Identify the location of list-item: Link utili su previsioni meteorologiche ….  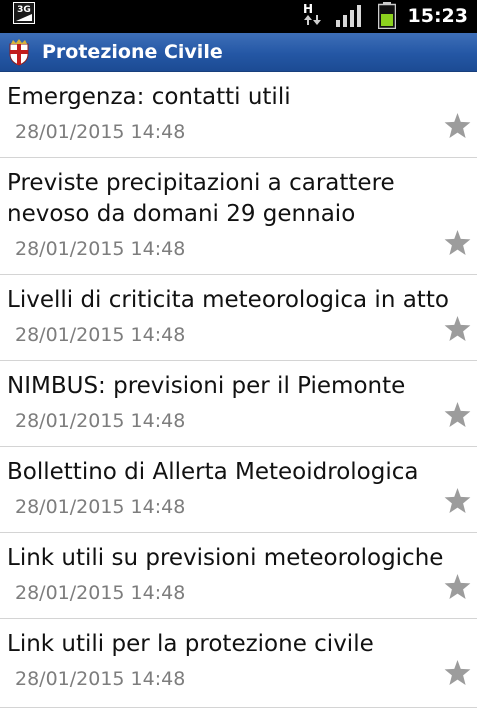
(238, 576).